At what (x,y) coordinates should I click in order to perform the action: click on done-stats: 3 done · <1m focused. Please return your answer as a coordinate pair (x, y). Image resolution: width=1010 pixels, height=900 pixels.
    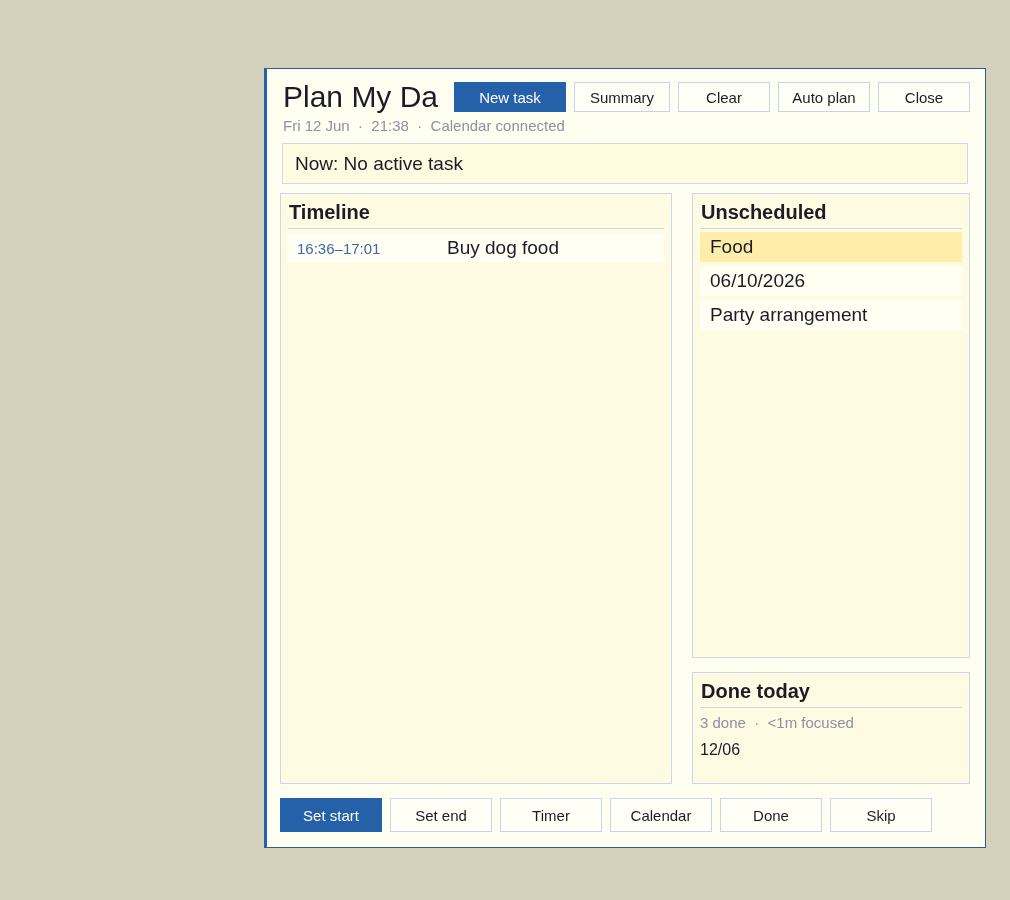
    Looking at the image, I should click on (777, 722).